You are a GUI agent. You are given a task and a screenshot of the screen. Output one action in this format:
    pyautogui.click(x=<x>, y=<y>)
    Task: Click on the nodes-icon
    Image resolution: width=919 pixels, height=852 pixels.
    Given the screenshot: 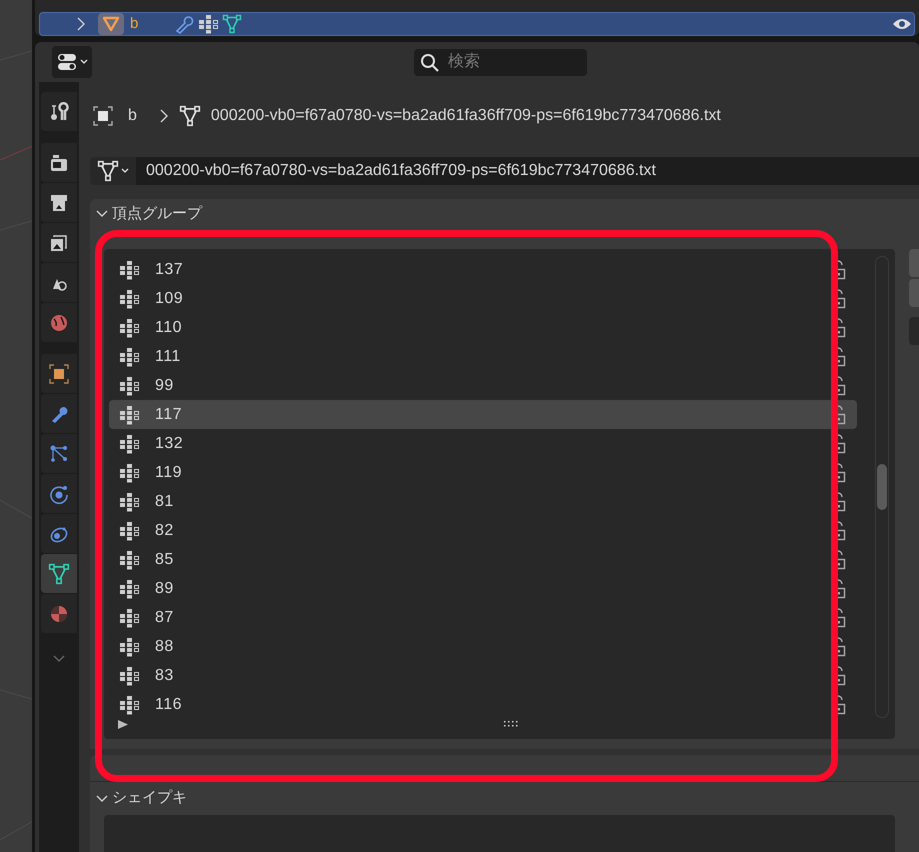 What is the action you would take?
    pyautogui.click(x=59, y=454)
    